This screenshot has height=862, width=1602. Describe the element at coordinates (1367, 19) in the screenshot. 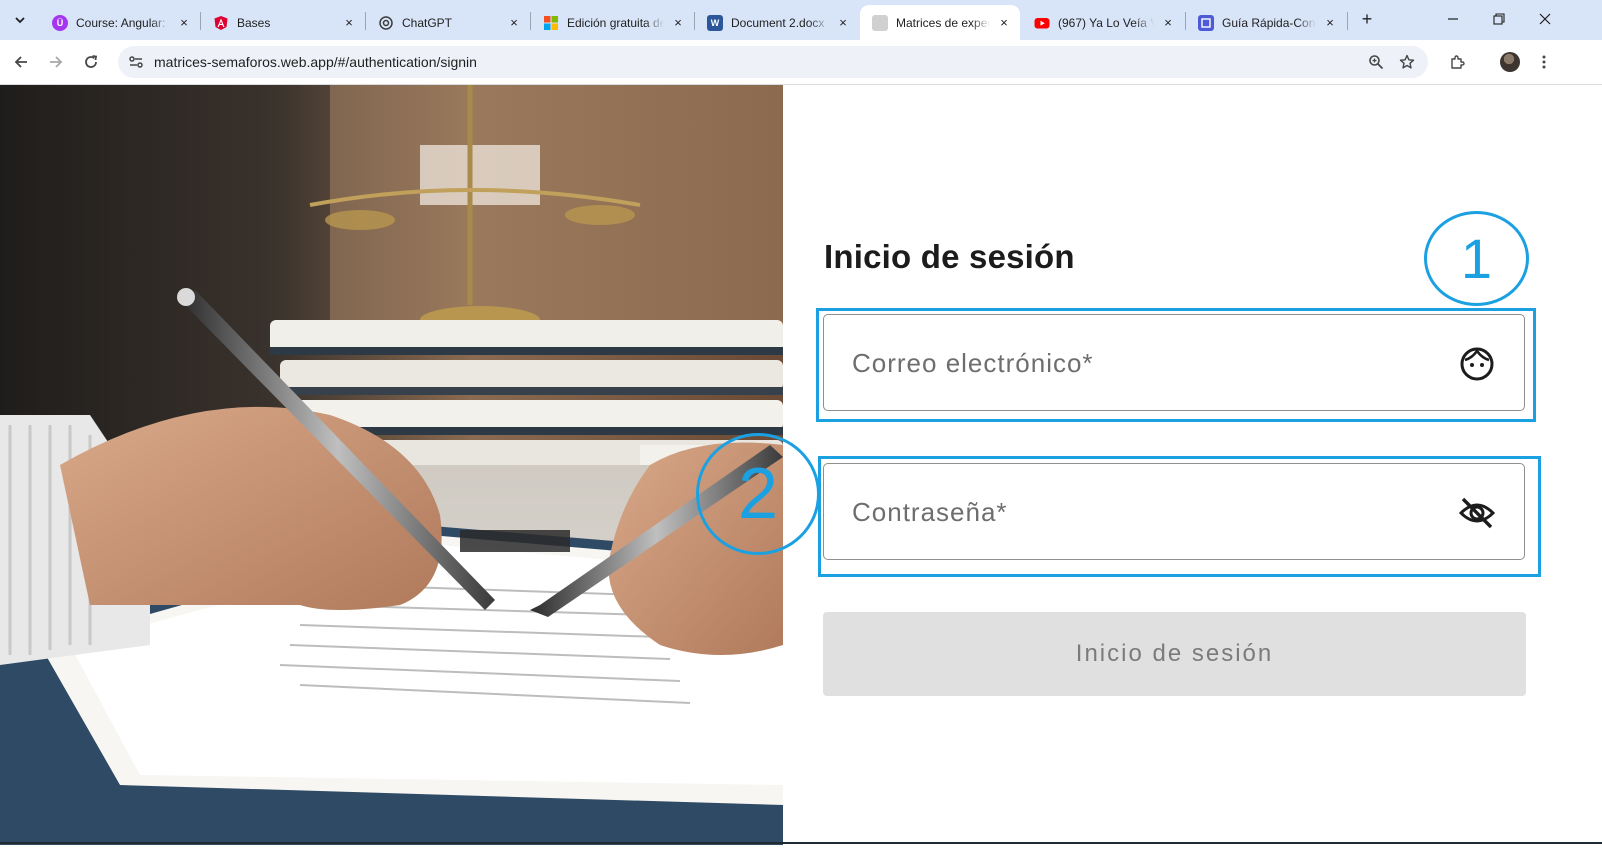

I see `new-tab-button: +` at that location.